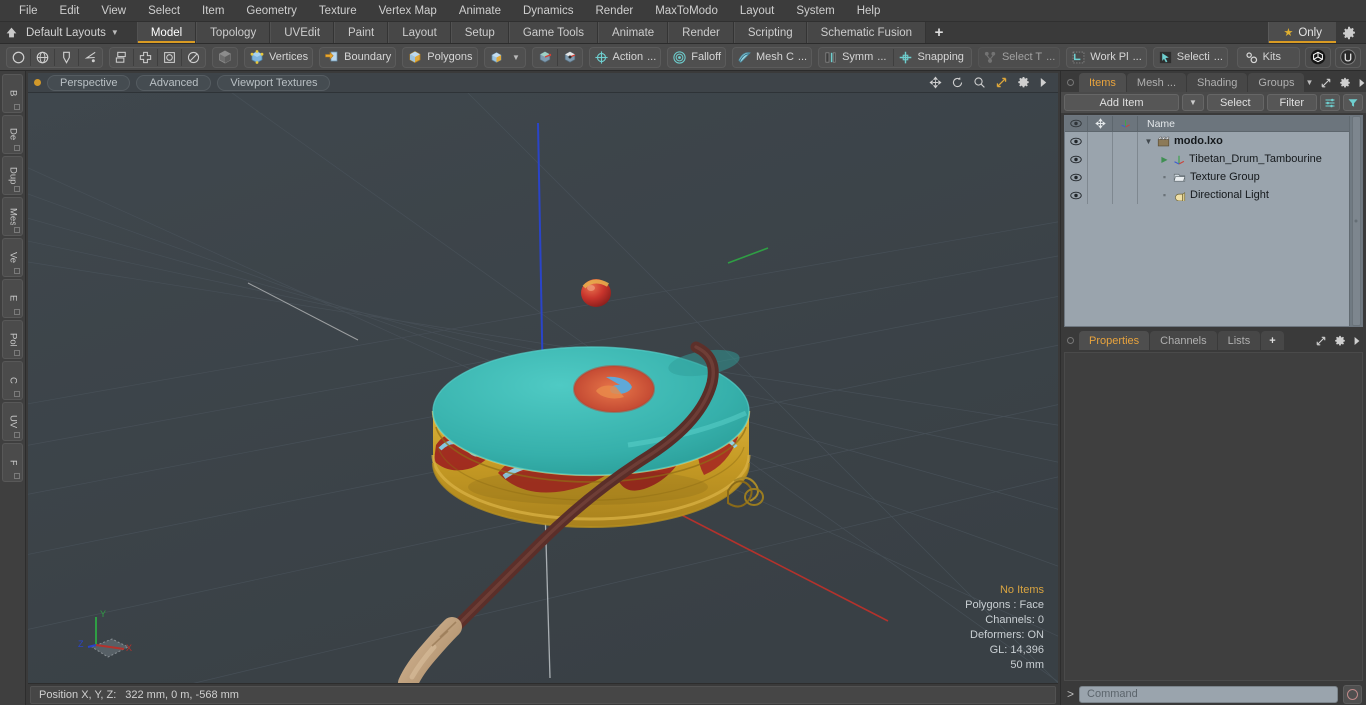 This screenshot has width=1366, height=705. I want to click on move-cross-icon, so click(145, 57).